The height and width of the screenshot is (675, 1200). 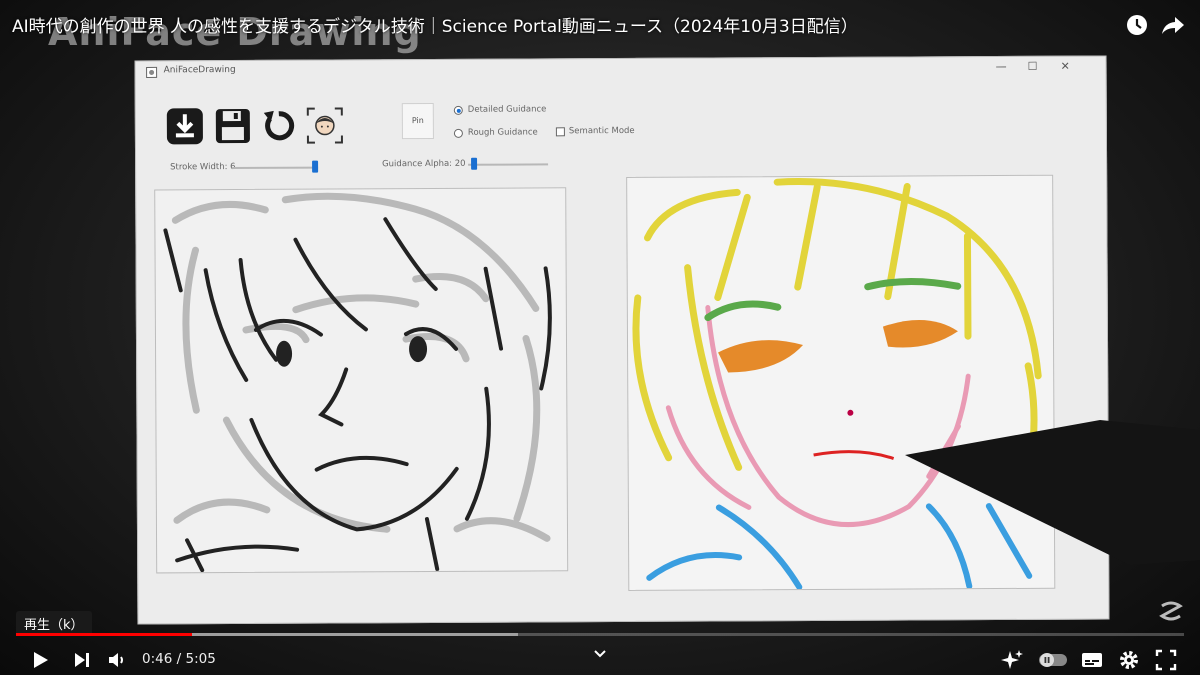 I want to click on semantic-mode-checkbox, so click(x=560, y=132).